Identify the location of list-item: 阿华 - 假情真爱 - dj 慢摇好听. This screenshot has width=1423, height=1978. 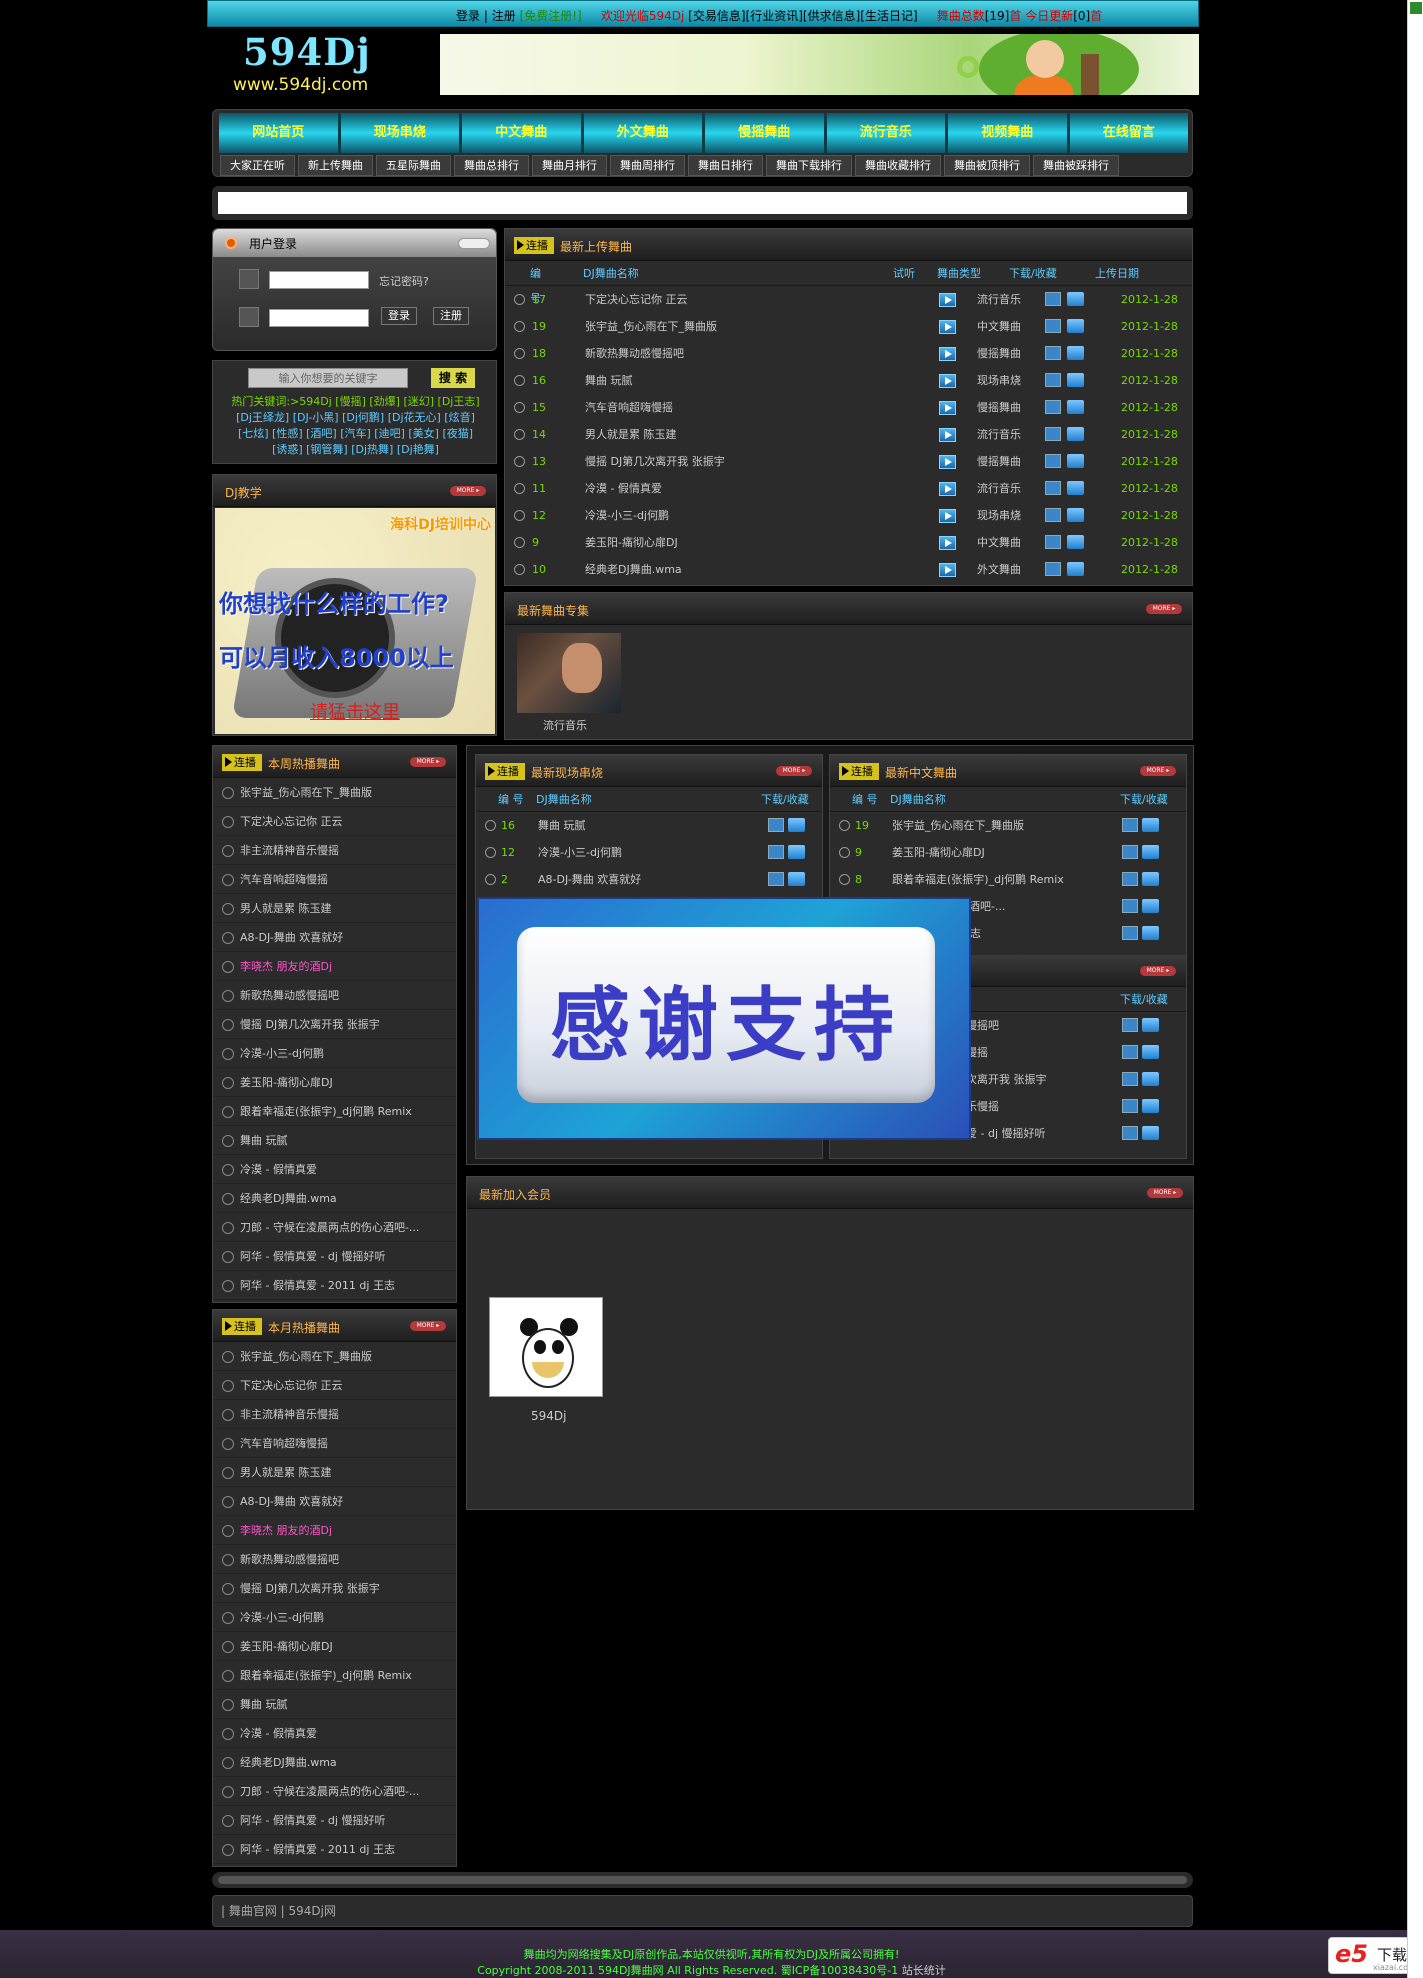
(334, 1820).